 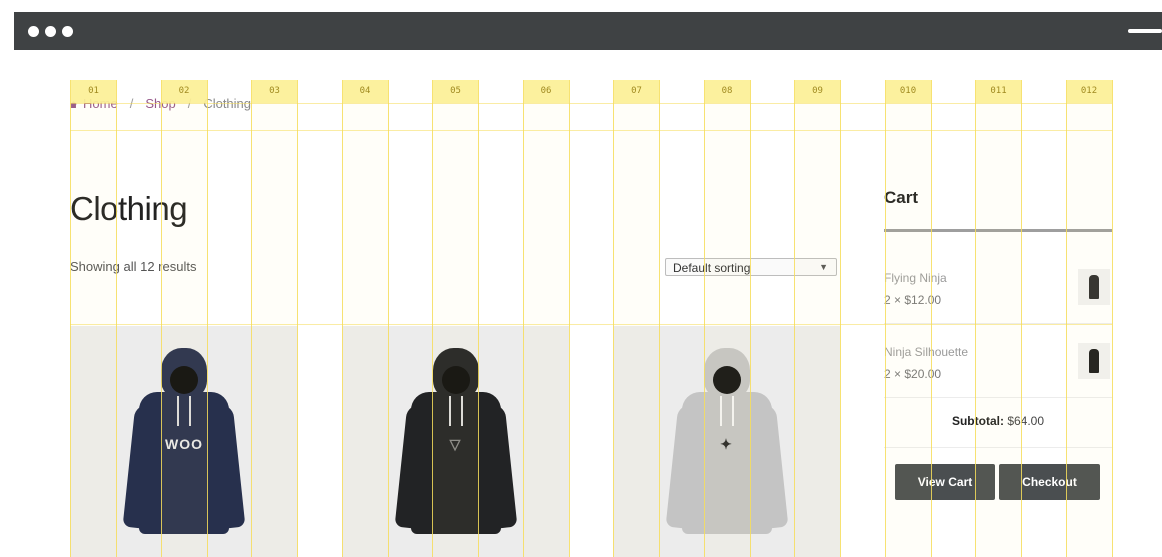 I want to click on cart-item-name: Ninja Silhouette, so click(x=926, y=352).